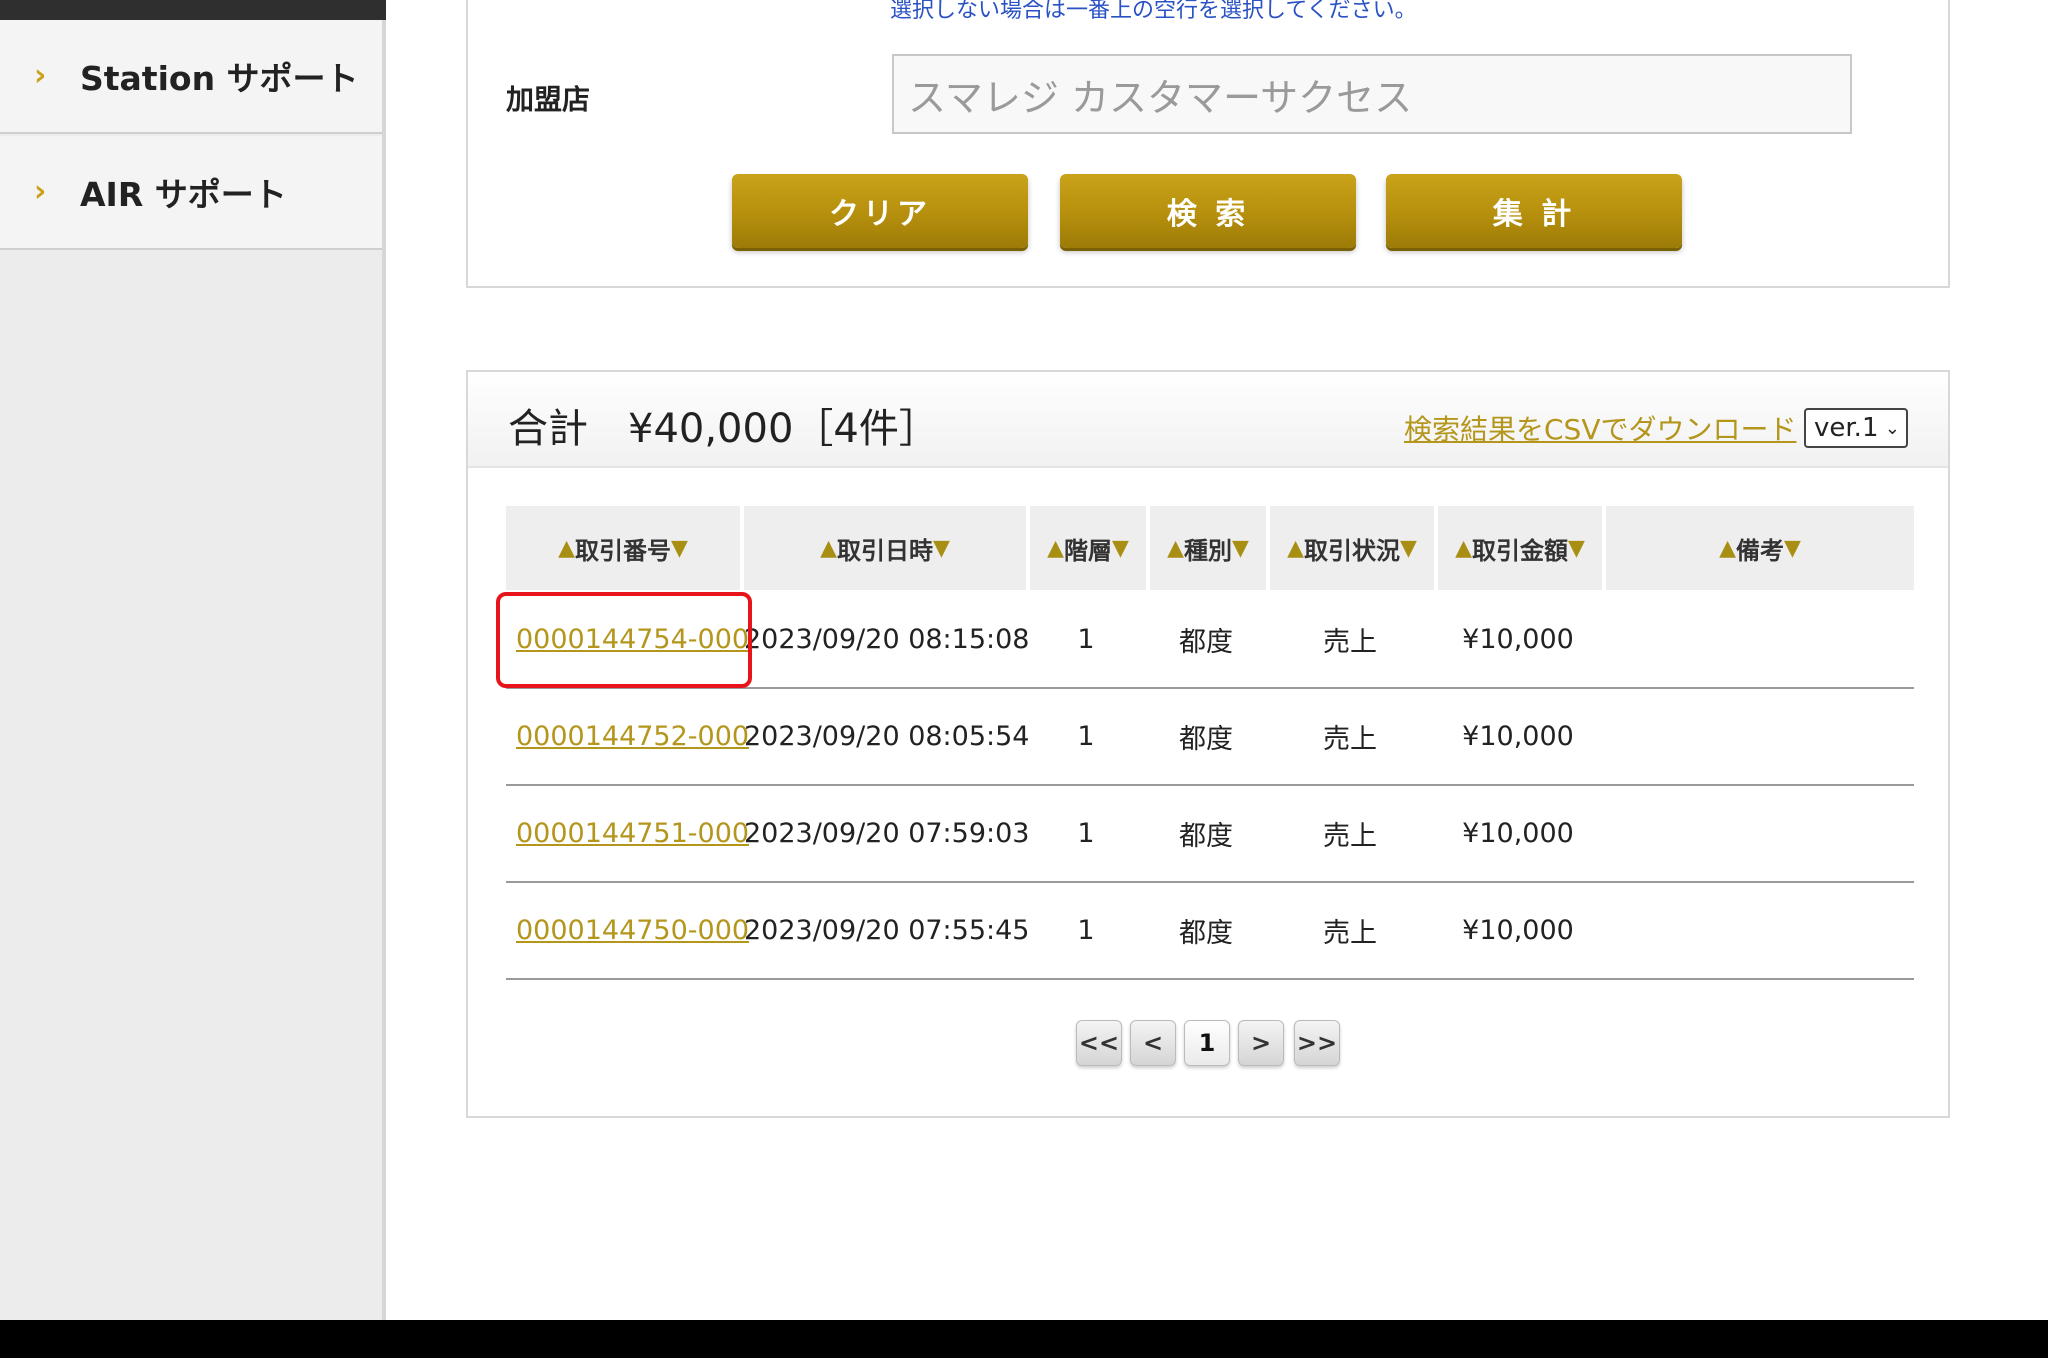 The height and width of the screenshot is (1358, 2048). Describe the element at coordinates (1208, 211) in the screenshot. I see `search-button: 検 索` at that location.